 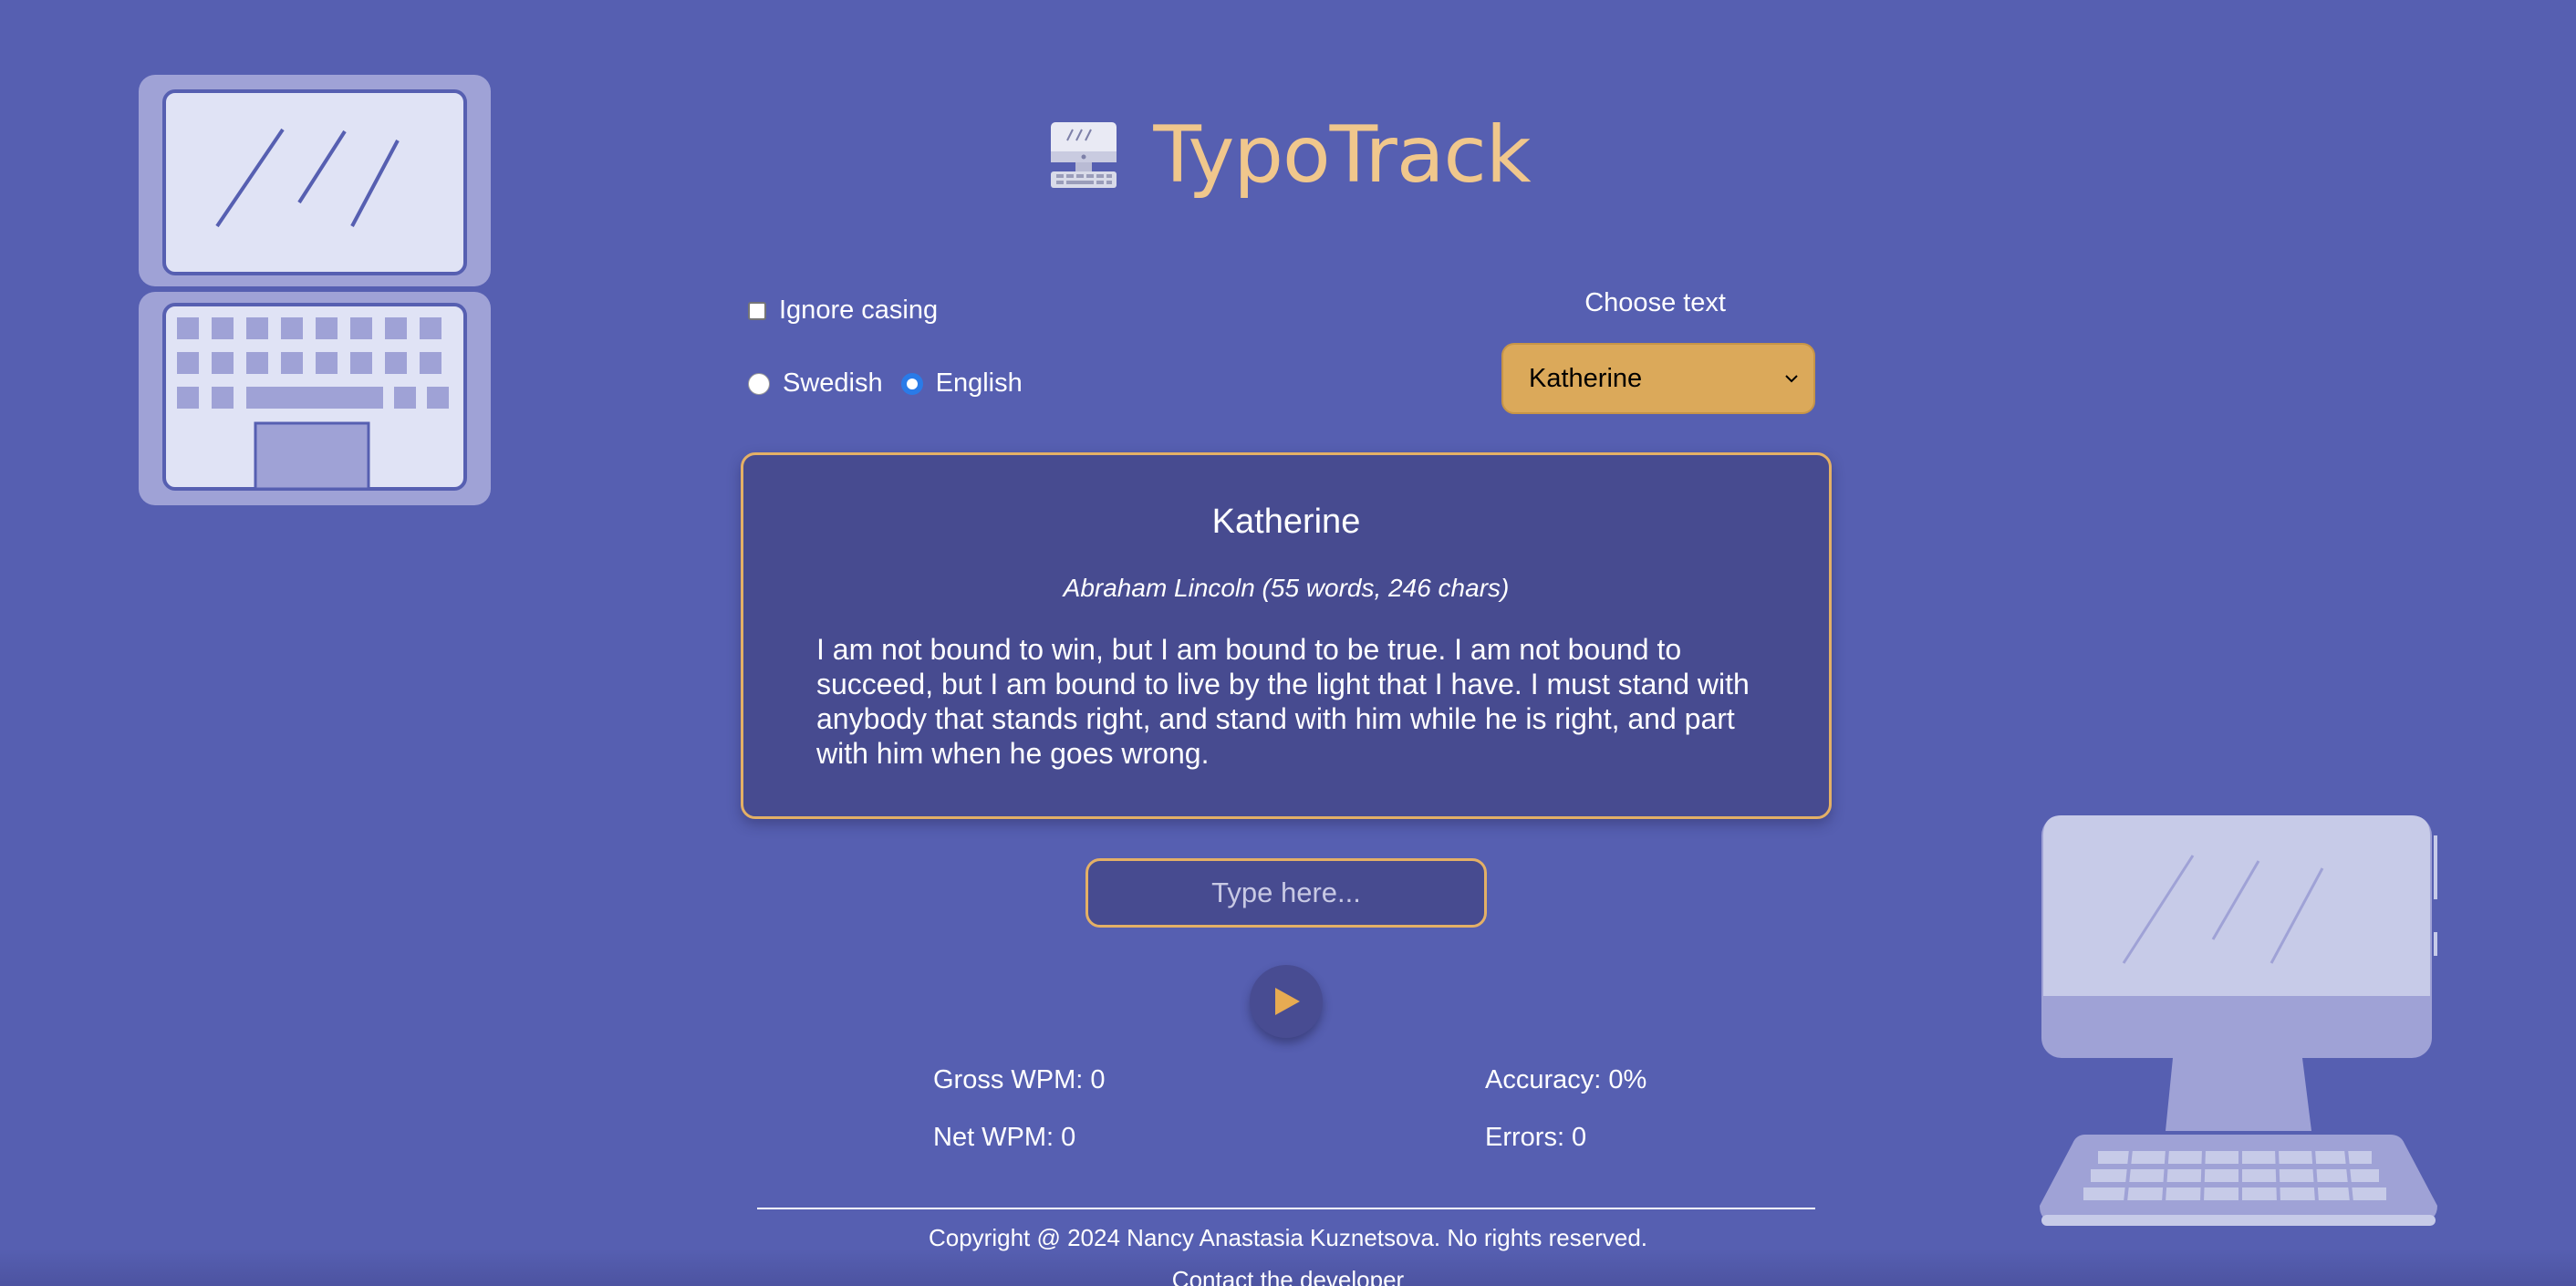 I want to click on accuracy-stat: Accuracy: 0%, so click(x=1566, y=1079).